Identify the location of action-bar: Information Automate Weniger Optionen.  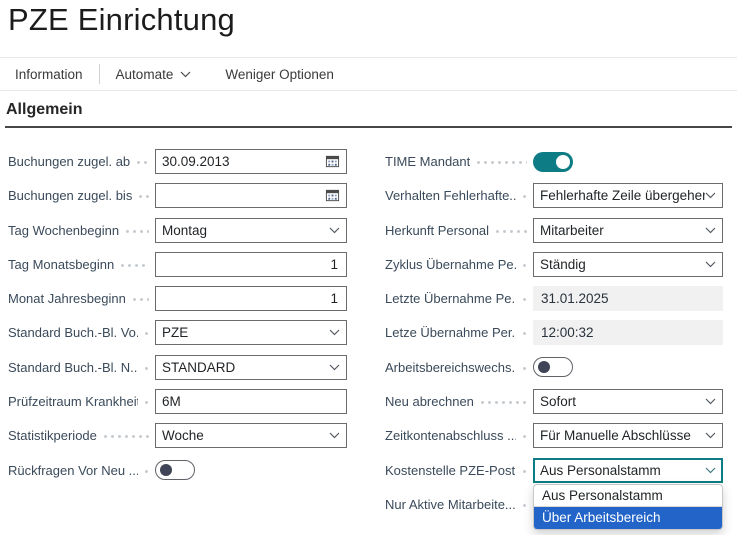
(368, 74).